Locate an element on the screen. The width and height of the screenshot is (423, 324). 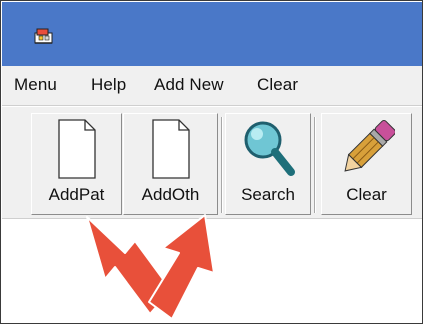
clear-button: Clear is located at coordinates (366, 164).